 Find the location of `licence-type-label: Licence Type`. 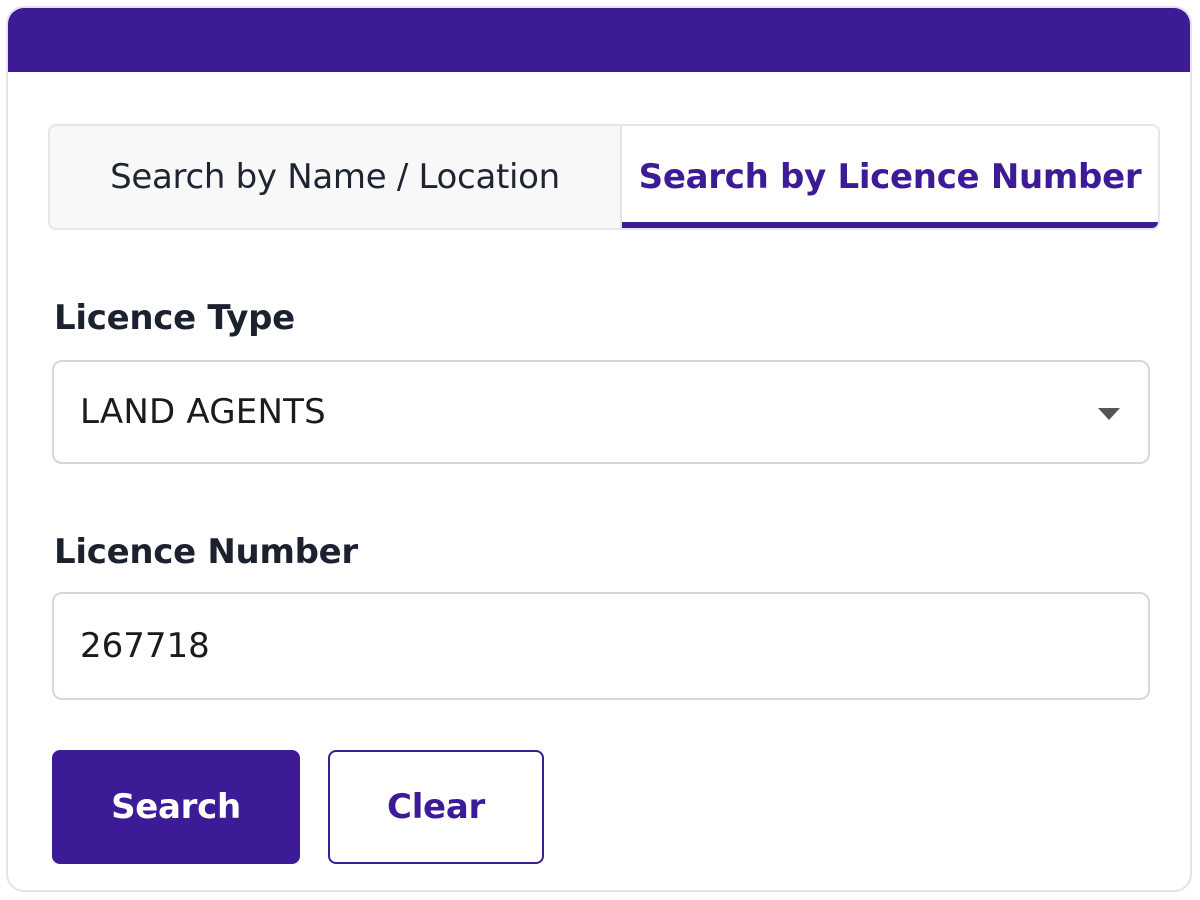

licence-type-label: Licence Type is located at coordinates (174, 318).